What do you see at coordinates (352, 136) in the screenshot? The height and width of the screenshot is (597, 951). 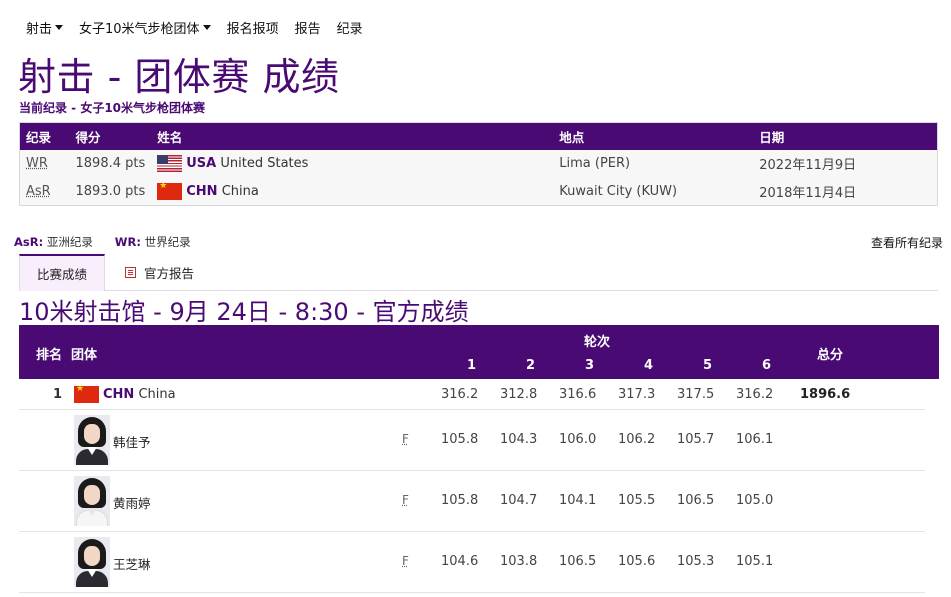 I see `col-name: 姓名` at bounding box center [352, 136].